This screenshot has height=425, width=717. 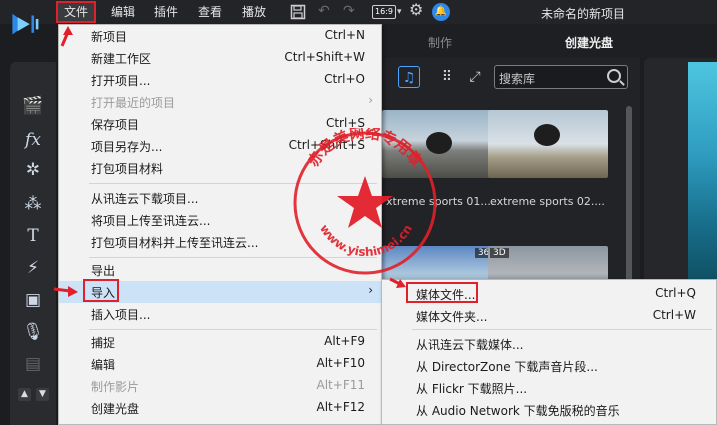 What do you see at coordinates (210, 12) in the screenshot?
I see `menu-view: 查看` at bounding box center [210, 12].